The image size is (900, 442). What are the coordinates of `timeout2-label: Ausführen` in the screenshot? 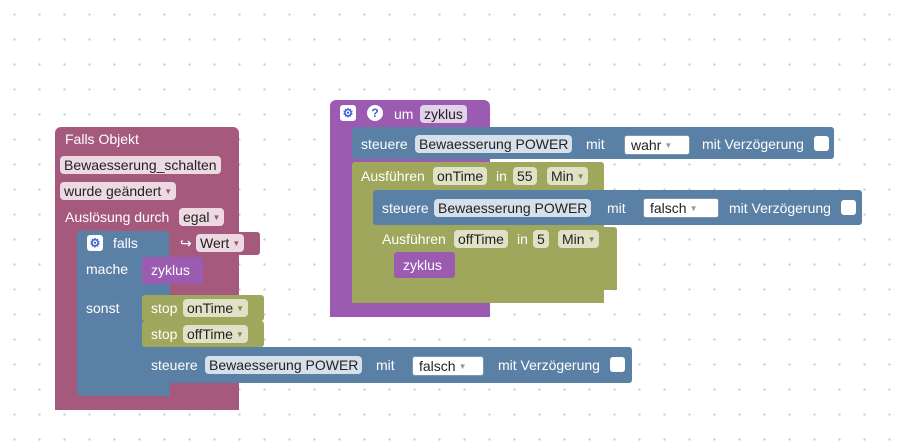 It's located at (414, 239).